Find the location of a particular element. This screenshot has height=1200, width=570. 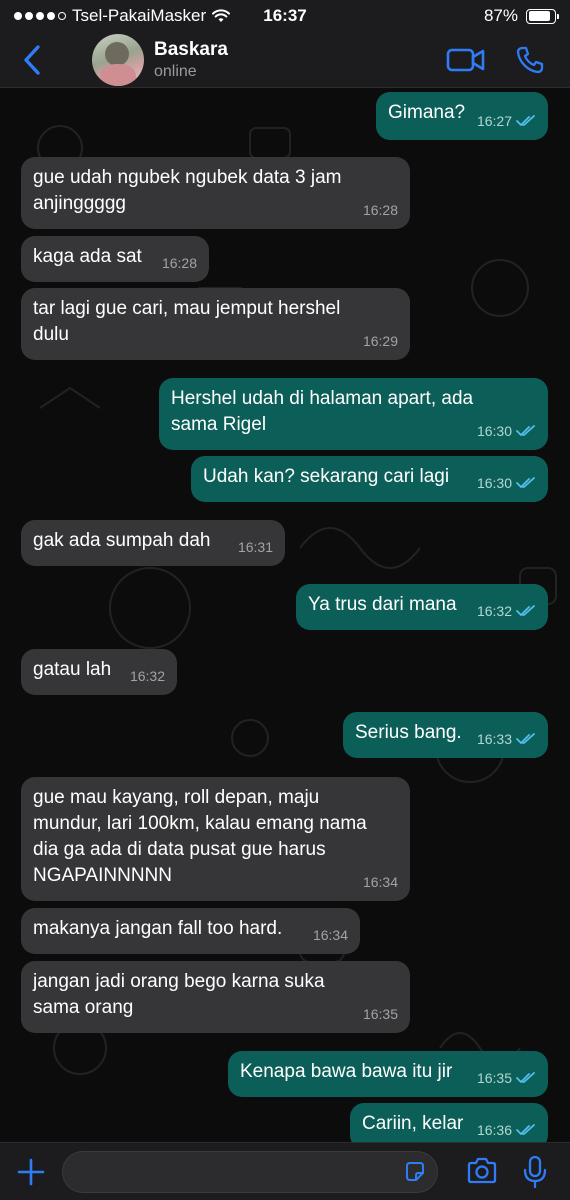

chat-header: Baskara online is located at coordinates (285, 60).